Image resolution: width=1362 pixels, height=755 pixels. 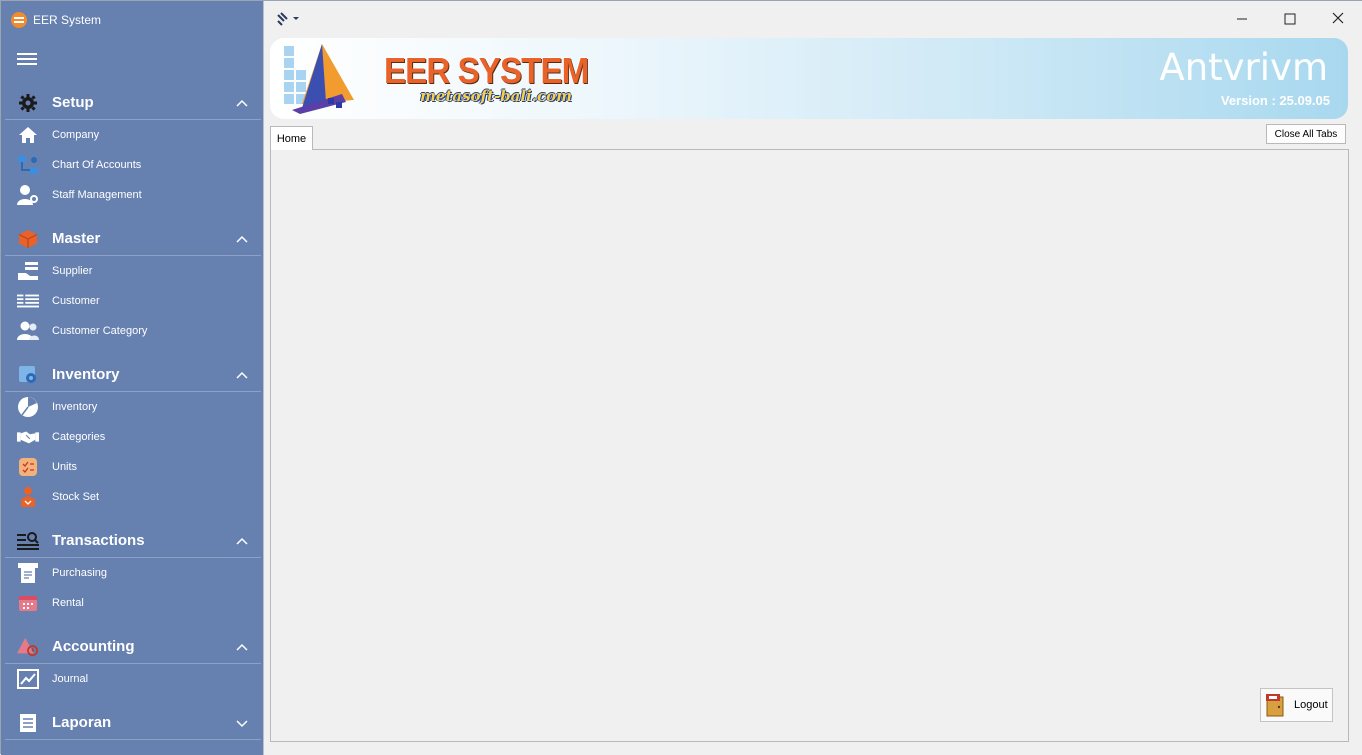 I want to click on report-icon, so click(x=28, y=723).